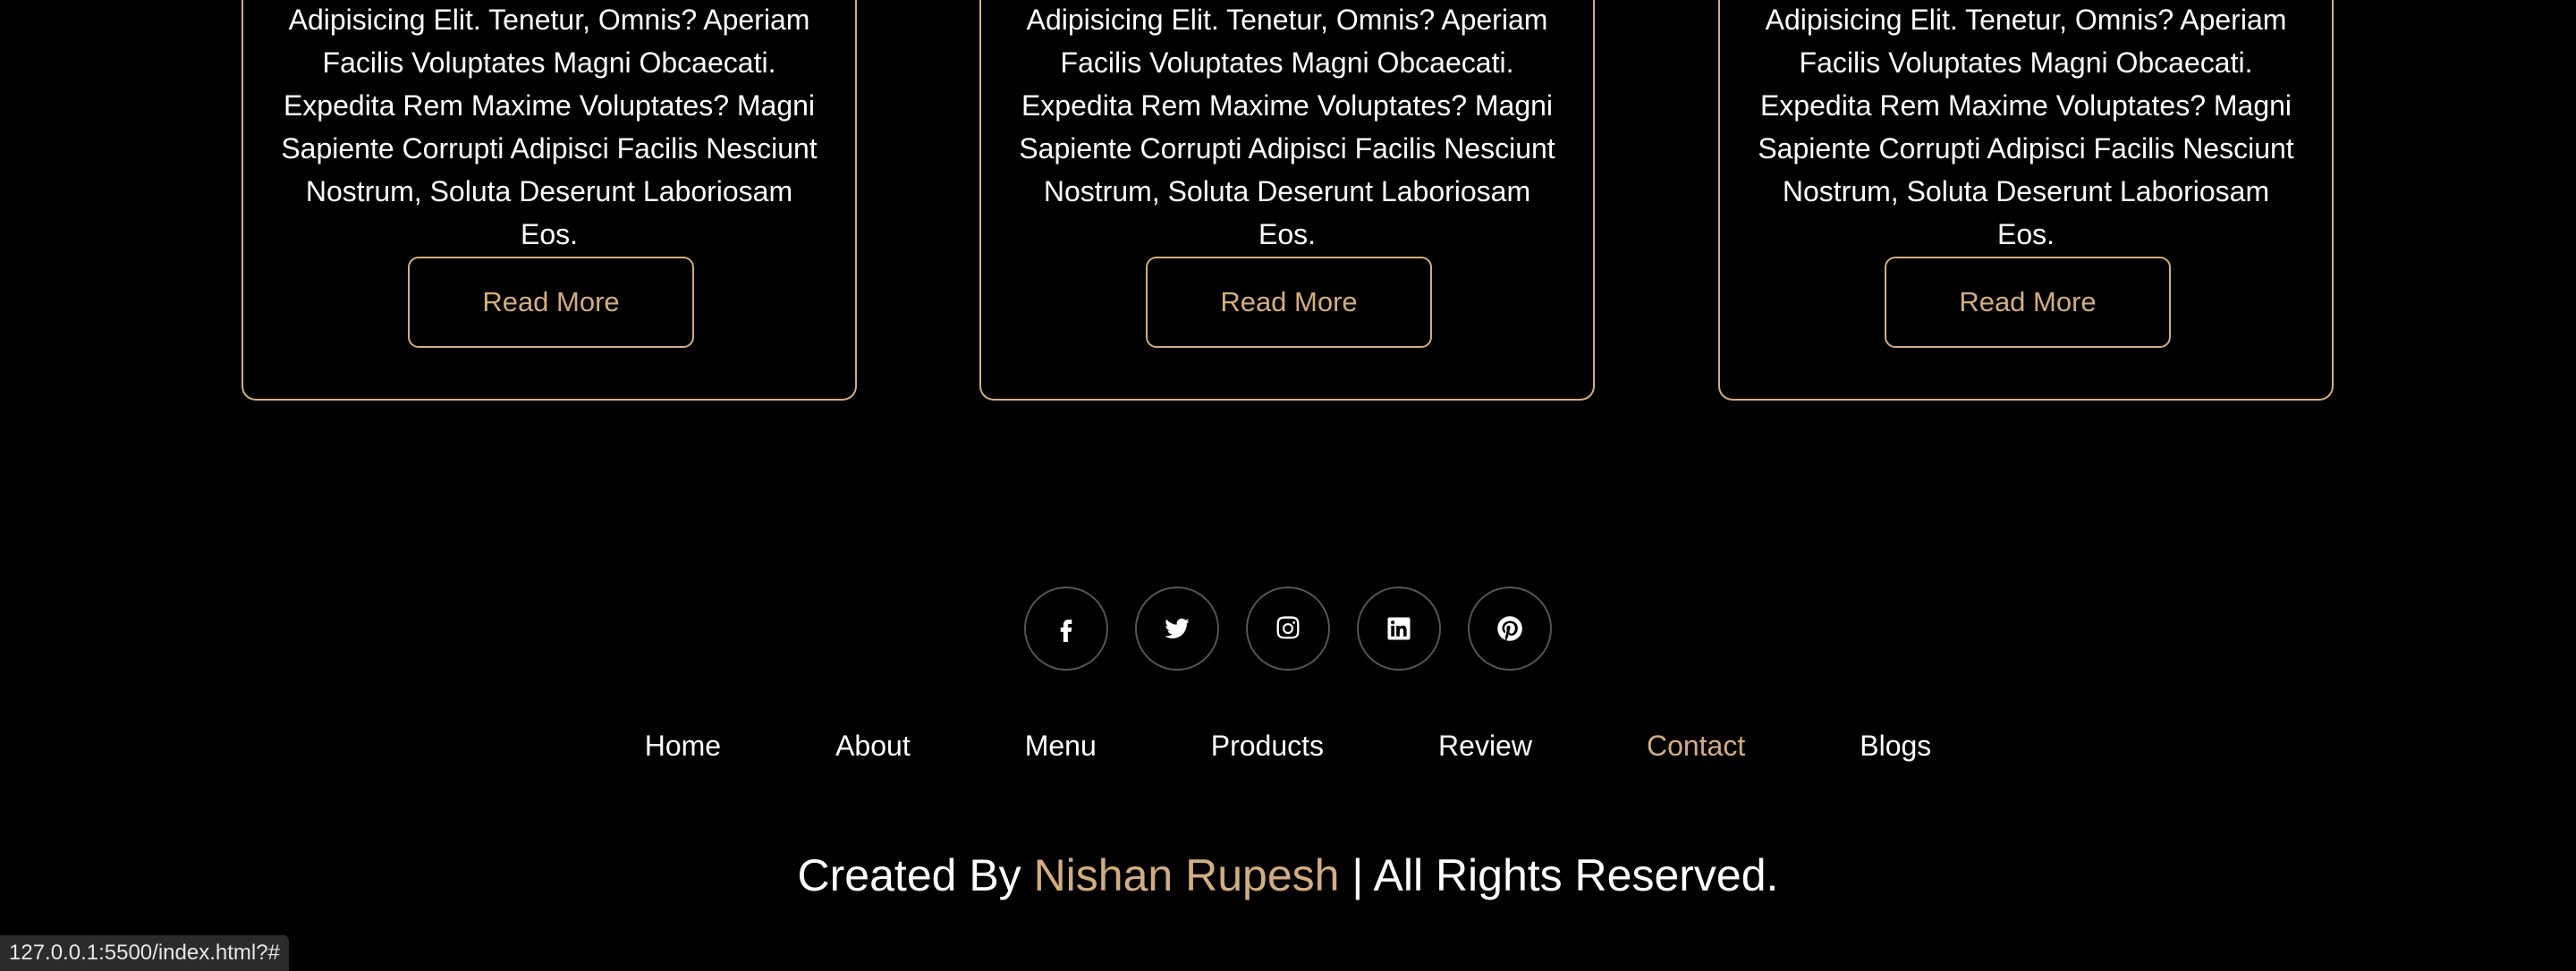 This screenshot has width=2576, height=971. I want to click on footer-link-review: Review, so click(1485, 747).